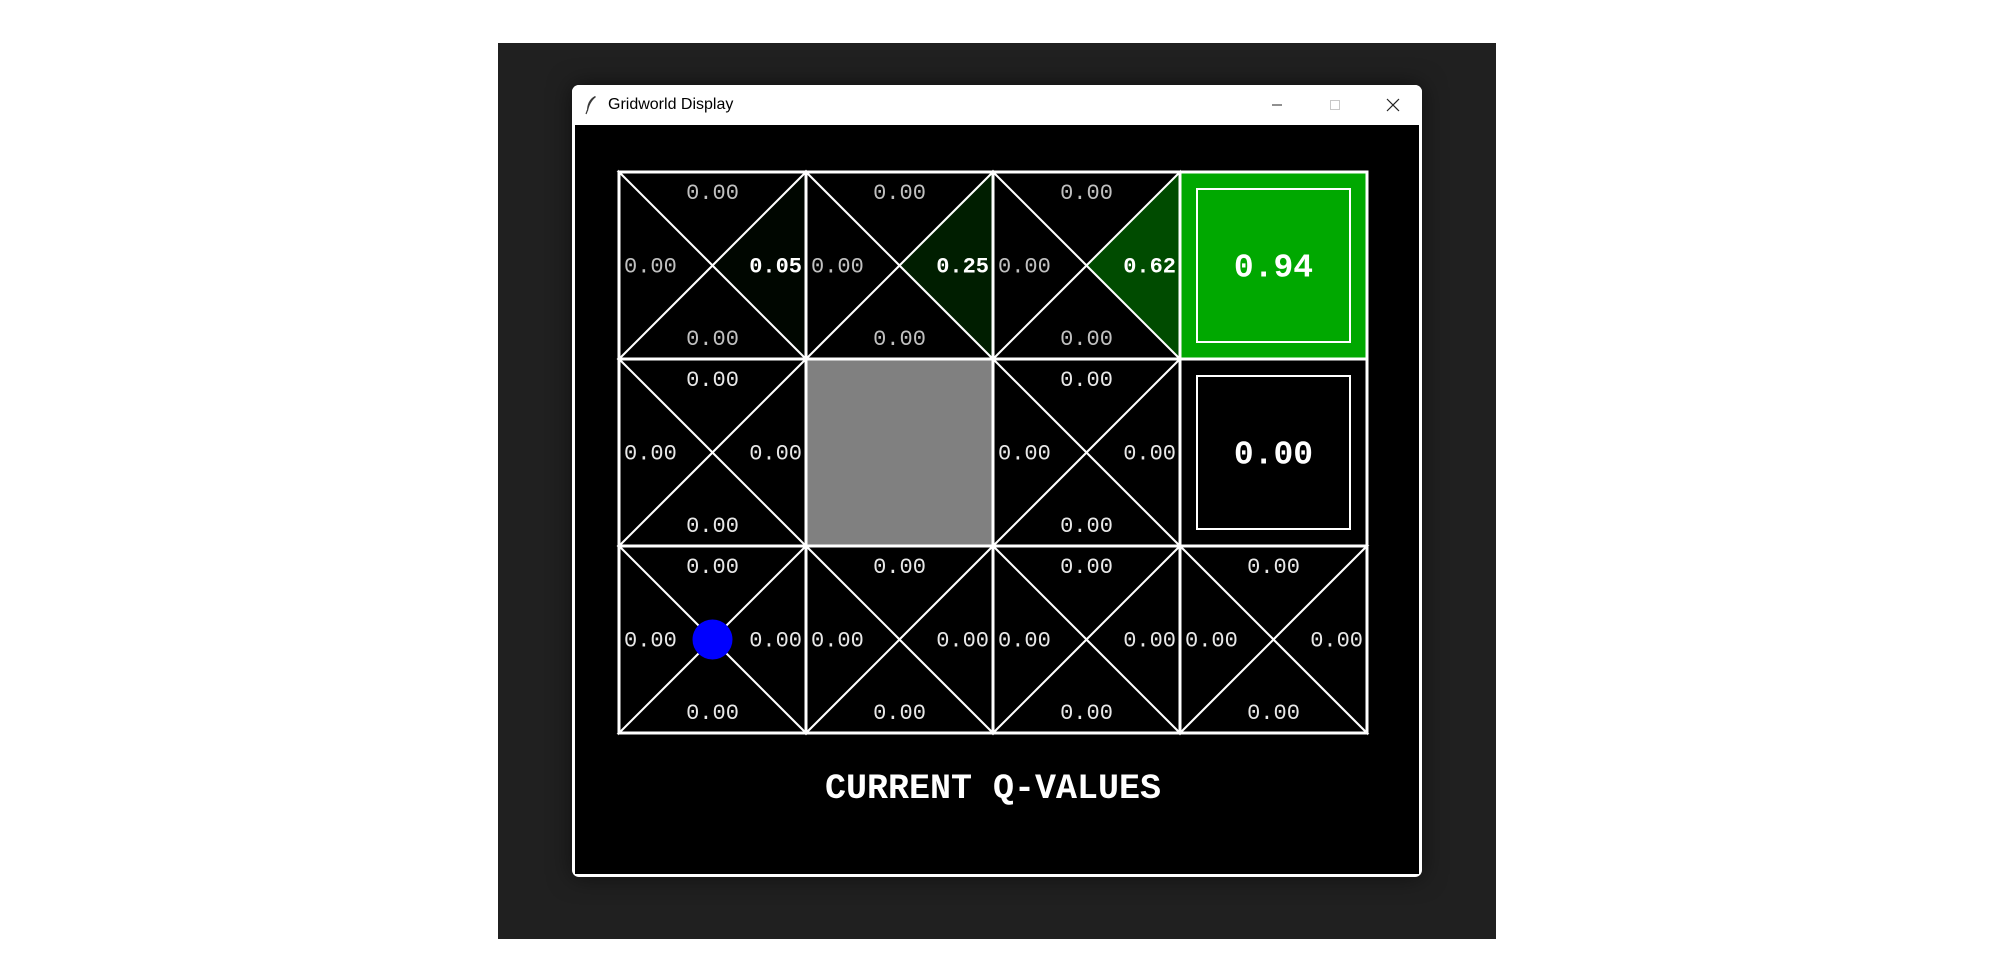  Describe the element at coordinates (993, 789) in the screenshot. I see `caption-current-q-values: CURRENT Q-VALUES` at that location.